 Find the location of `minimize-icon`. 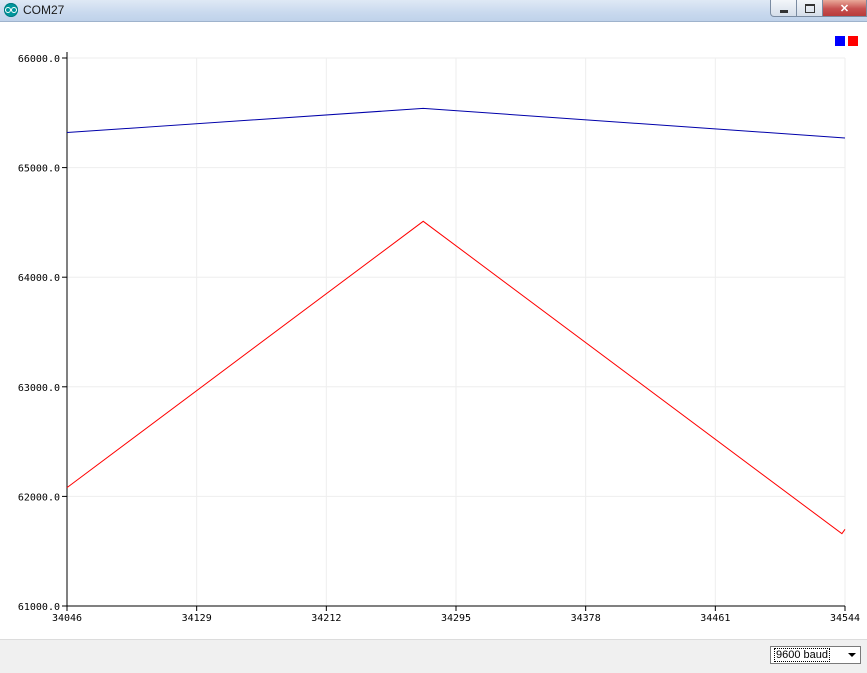

minimize-icon is located at coordinates (783, 11).